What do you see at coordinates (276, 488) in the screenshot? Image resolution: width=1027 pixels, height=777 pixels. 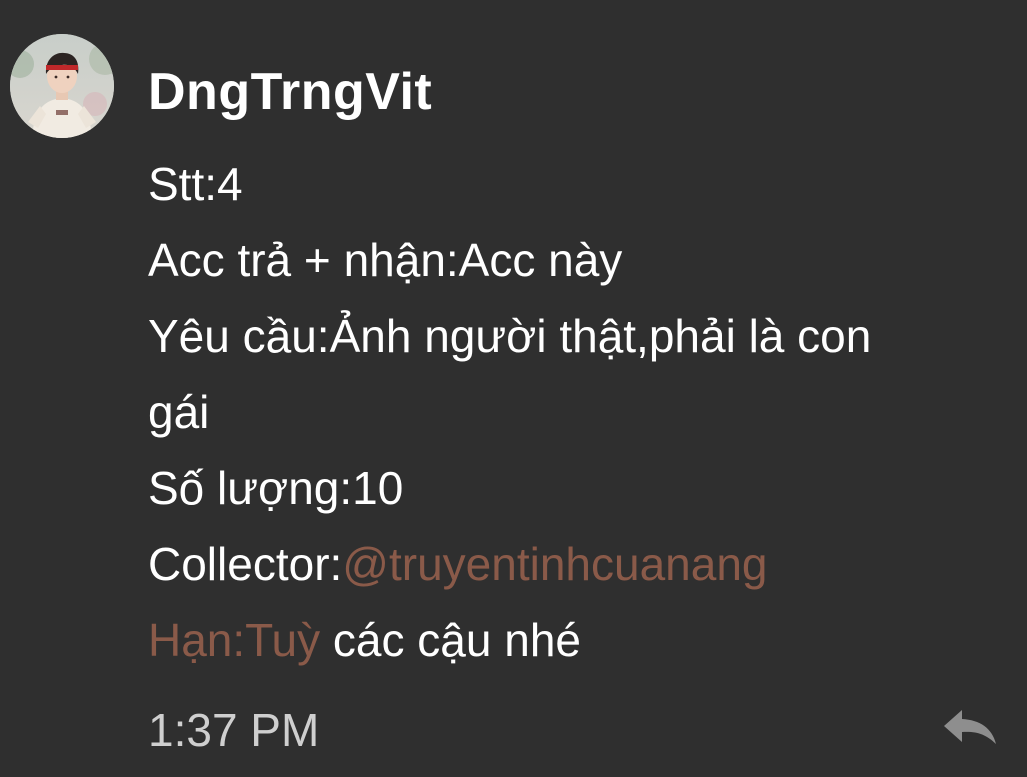 I see `message-line-soluong: Số lượng:10` at bounding box center [276, 488].